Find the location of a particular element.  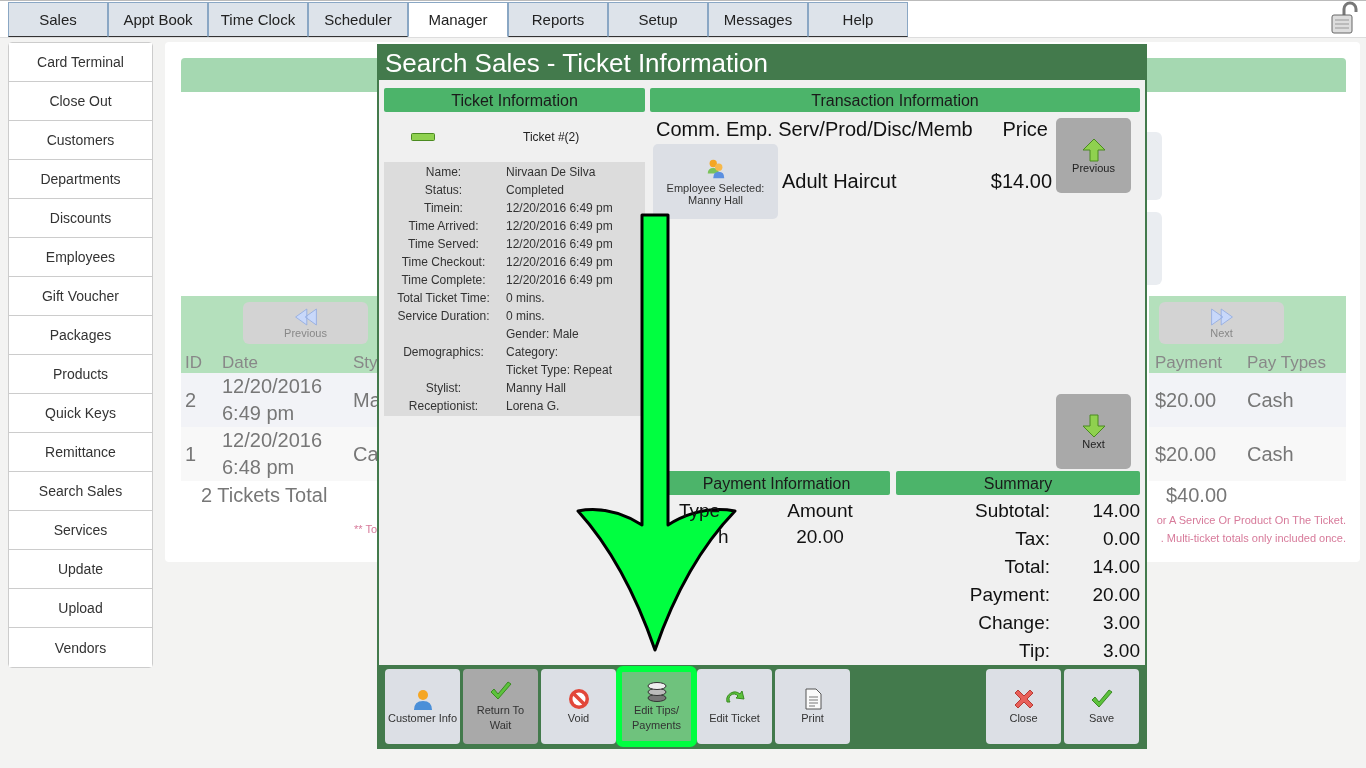

column-header: ID is located at coordinates (193, 363).